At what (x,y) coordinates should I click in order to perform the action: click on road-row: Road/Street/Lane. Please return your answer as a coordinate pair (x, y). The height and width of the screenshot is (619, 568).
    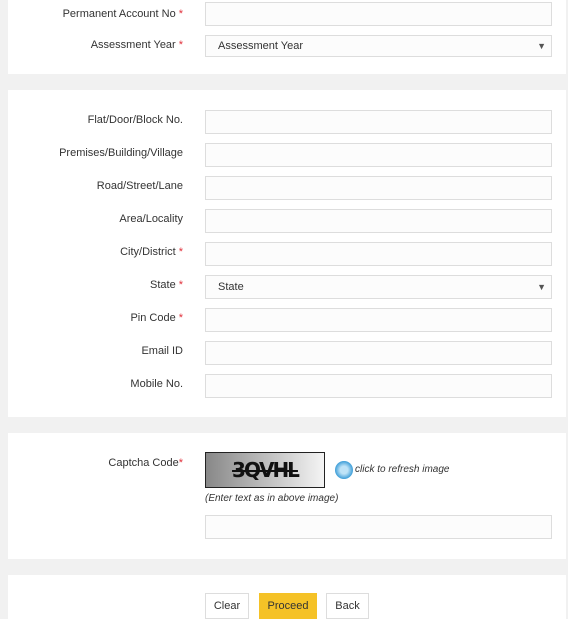
    Looking at the image, I should click on (287, 189).